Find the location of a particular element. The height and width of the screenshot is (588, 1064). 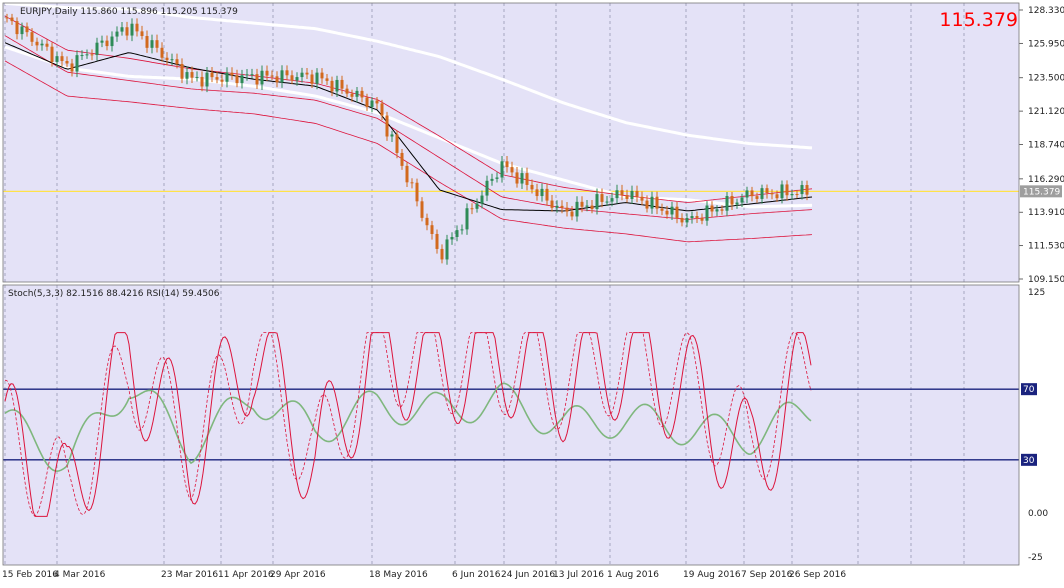

y-tick-label: 128.330 is located at coordinates (1046, 11).